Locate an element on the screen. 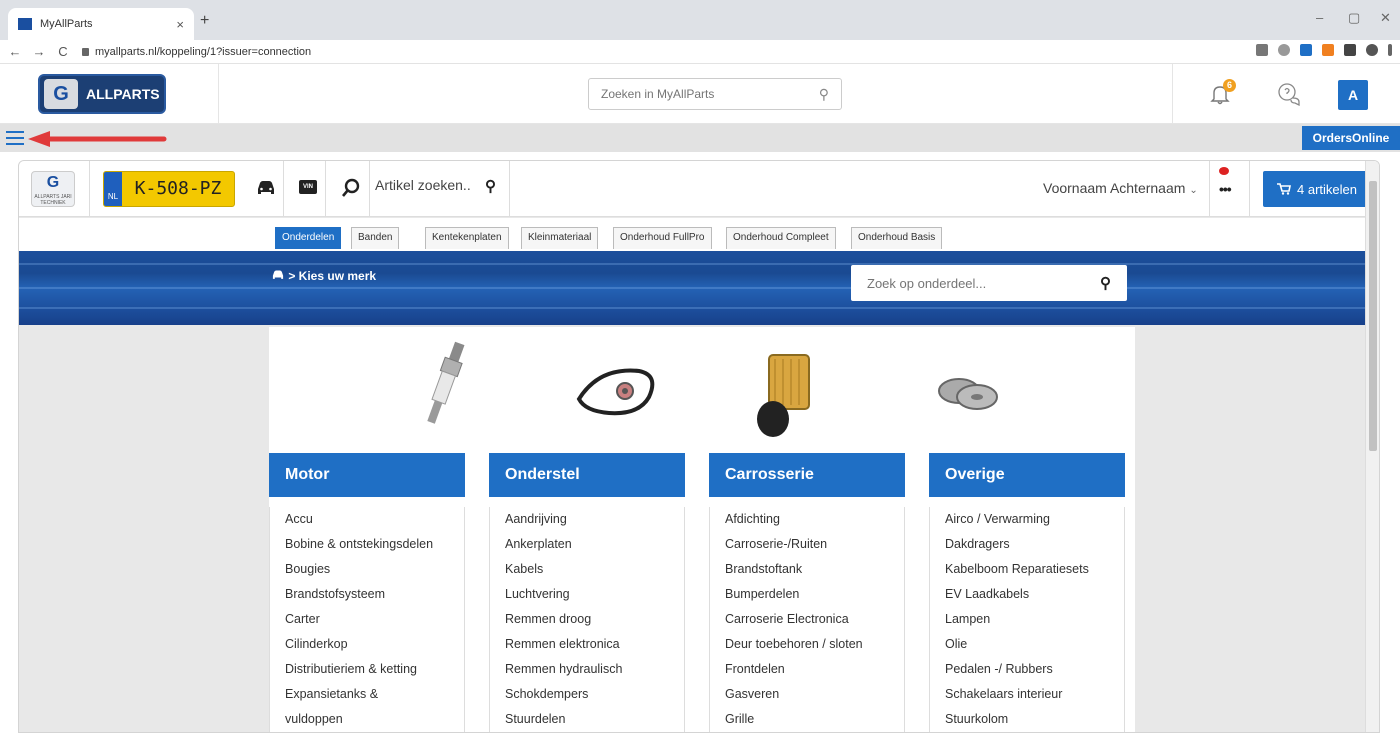 This screenshot has width=1400, height=733. category-link: Brandstoftank is located at coordinates (814, 569).